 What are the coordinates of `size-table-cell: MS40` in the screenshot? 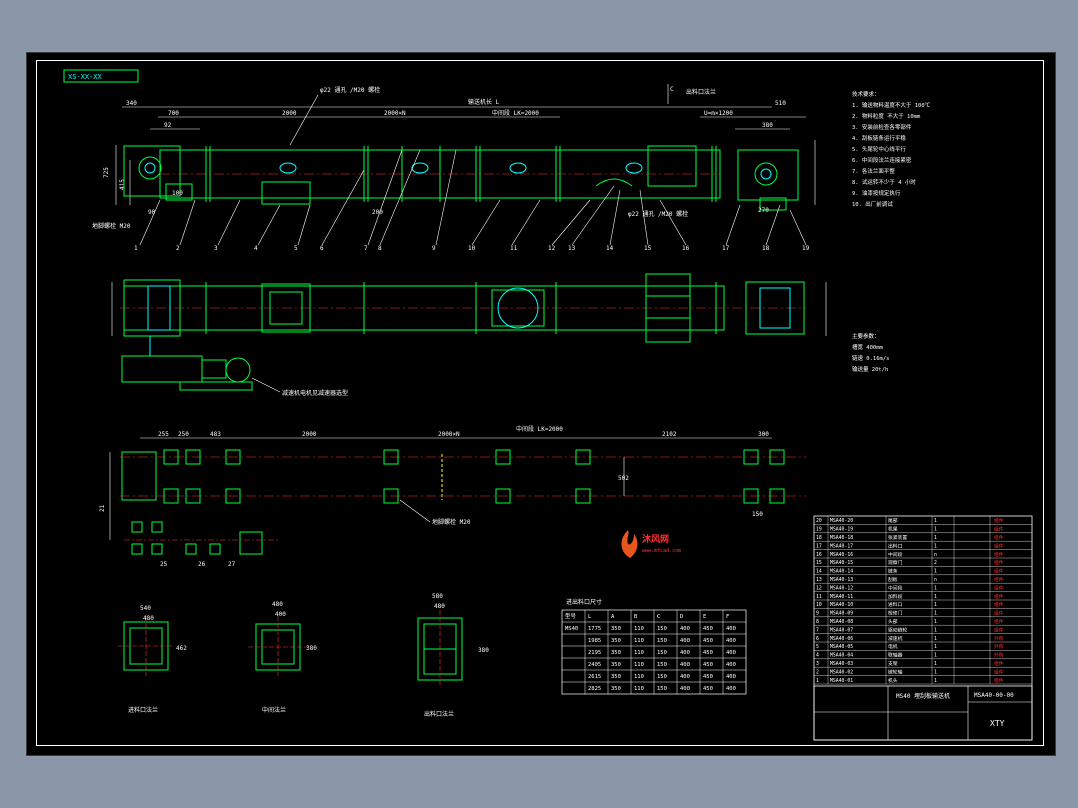 It's located at (571, 629).